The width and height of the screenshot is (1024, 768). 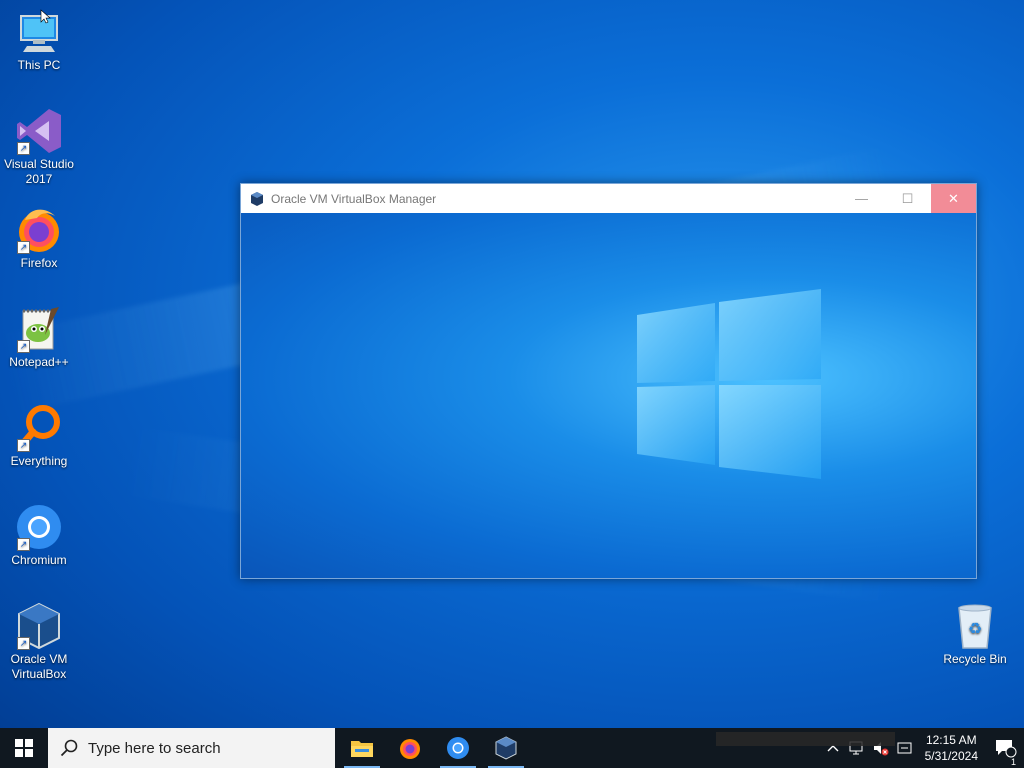 I want to click on firefox-icon: ↗, so click(x=39, y=230).